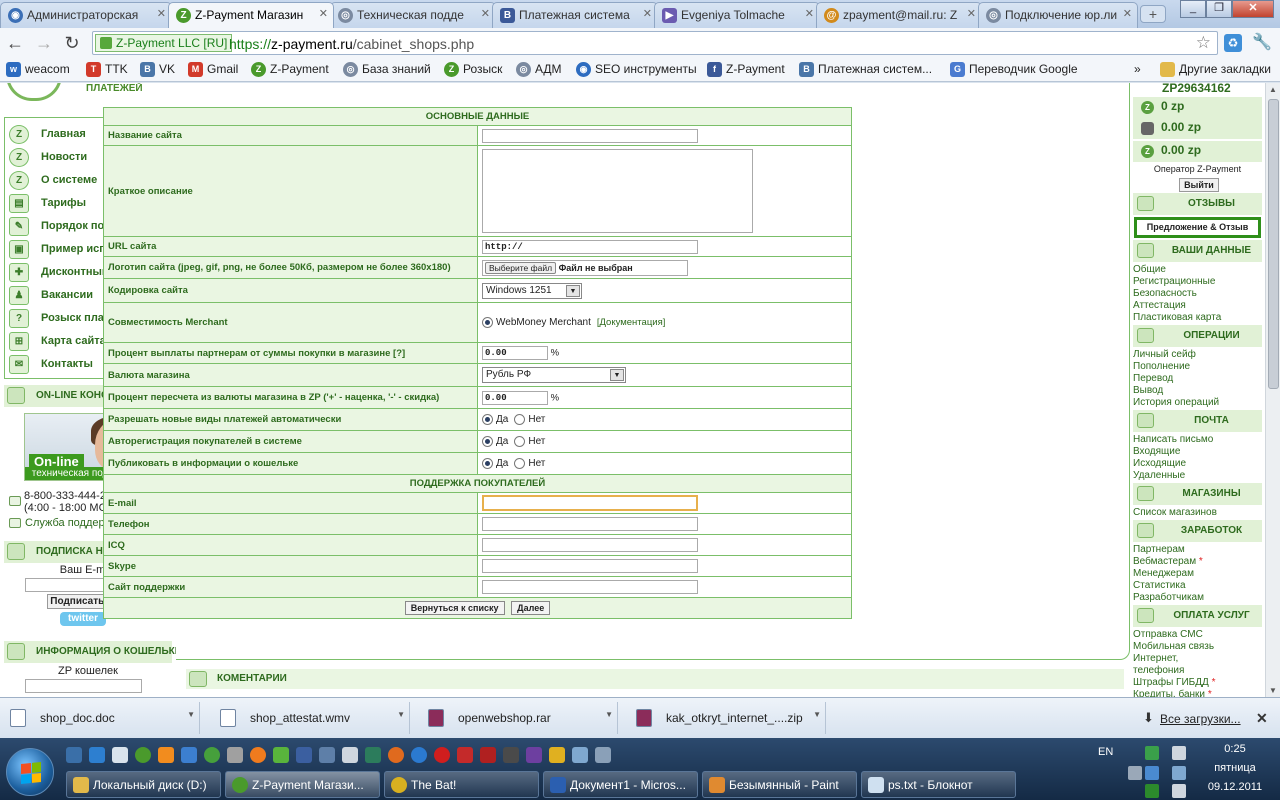  Describe the element at coordinates (520, 463) in the screenshot. I see `publish-no-radio` at that location.